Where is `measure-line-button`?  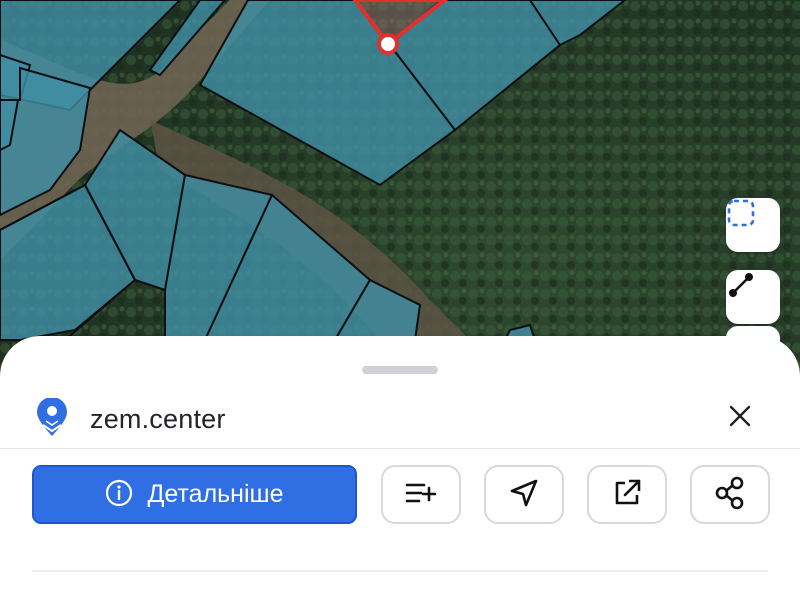
measure-line-button is located at coordinates (753, 297).